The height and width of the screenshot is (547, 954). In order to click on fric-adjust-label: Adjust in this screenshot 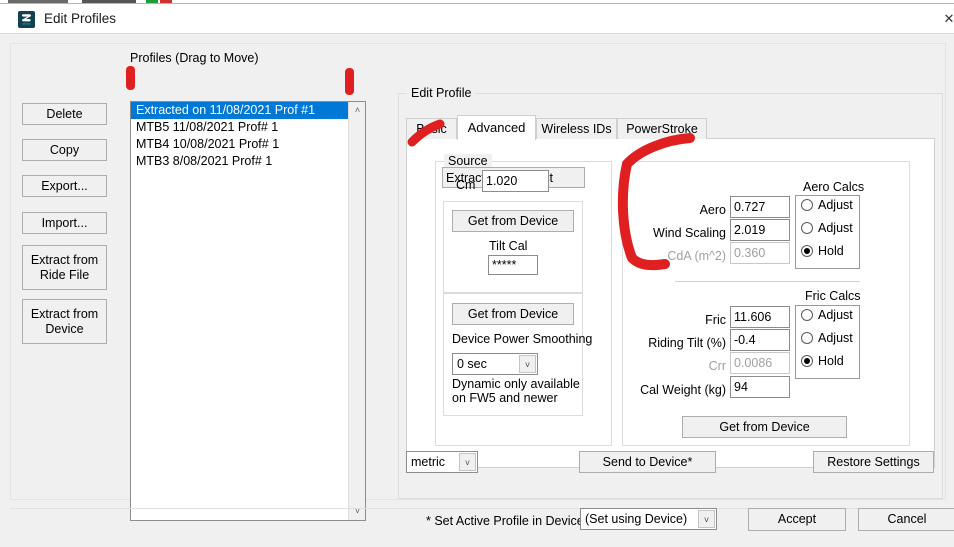, I will do `click(835, 315)`.